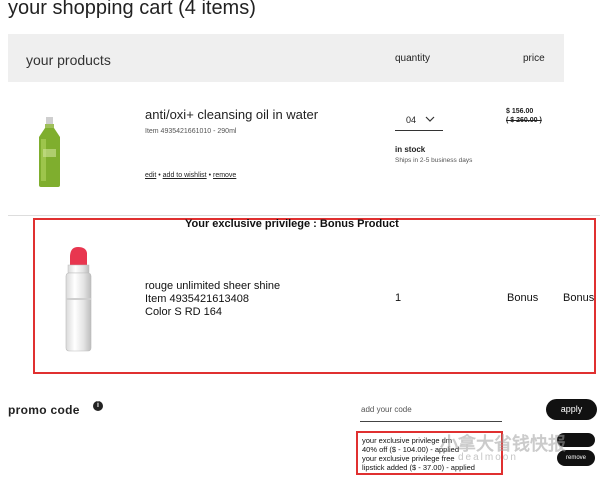  Describe the element at coordinates (231, 114) in the screenshot. I see `product-name: anti/oxi+ cleansing oil in water` at that location.